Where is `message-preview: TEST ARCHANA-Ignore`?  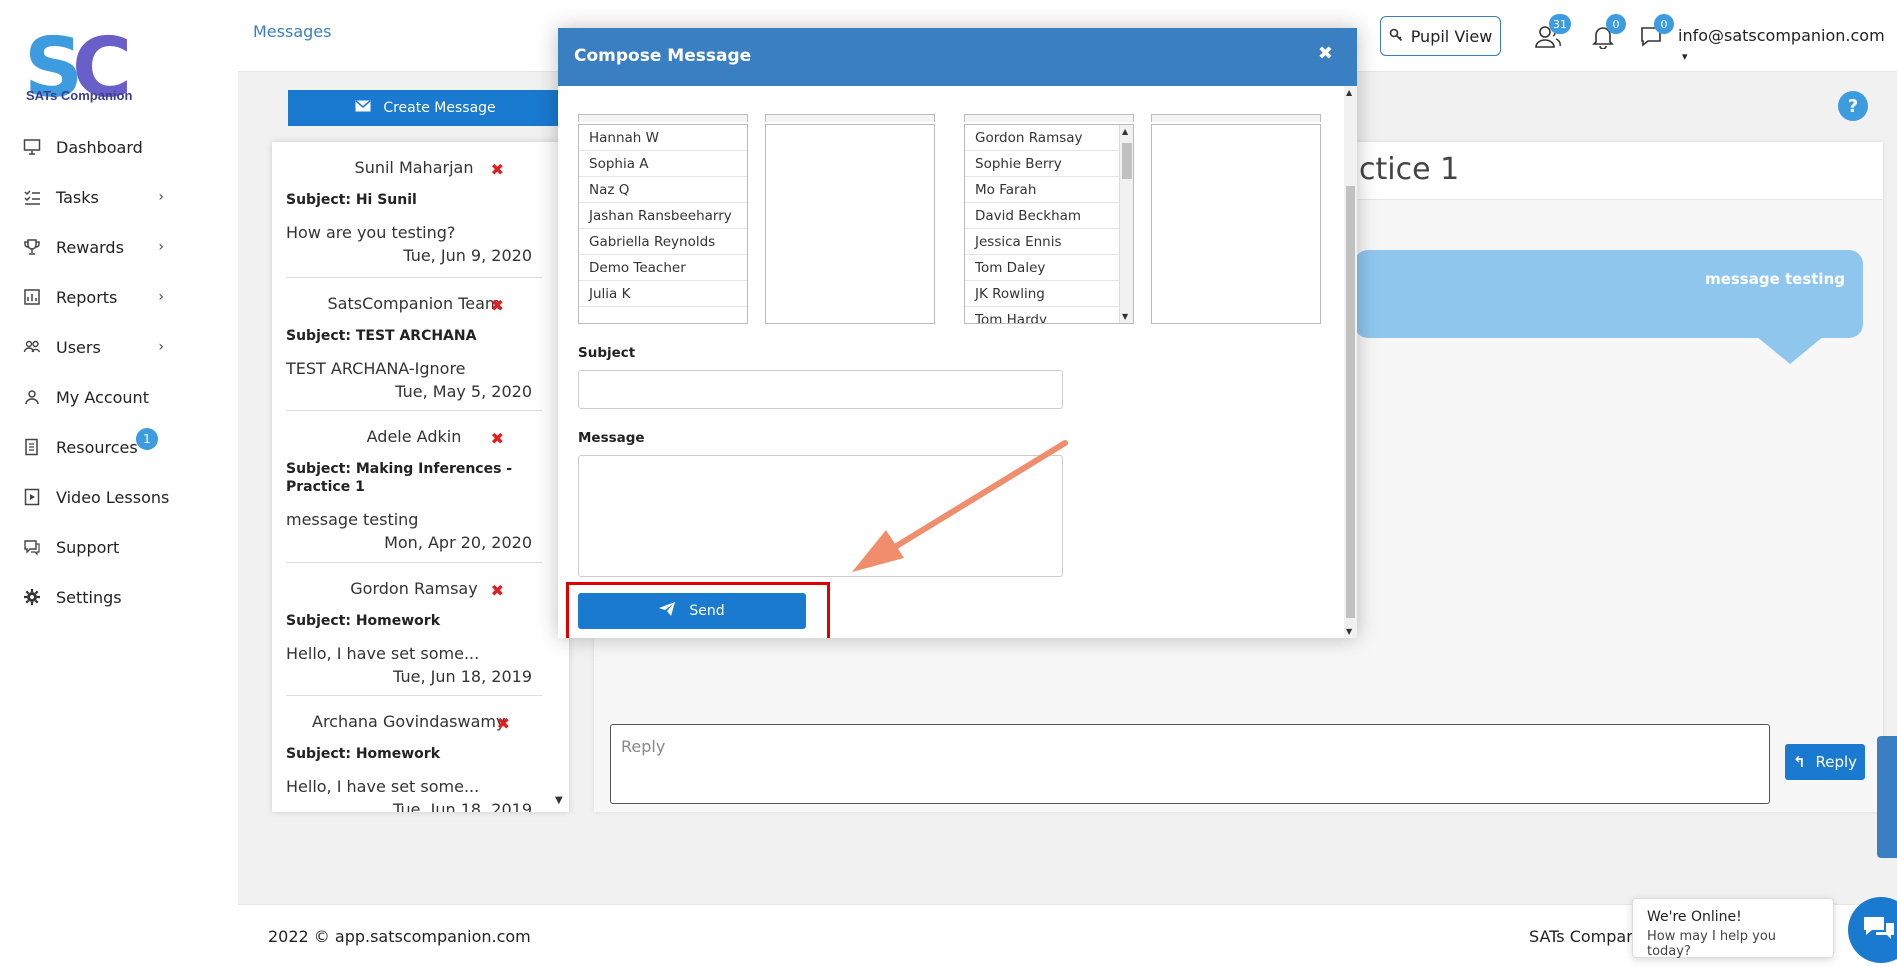 message-preview: TEST ARCHANA-Ignore is located at coordinates (376, 368).